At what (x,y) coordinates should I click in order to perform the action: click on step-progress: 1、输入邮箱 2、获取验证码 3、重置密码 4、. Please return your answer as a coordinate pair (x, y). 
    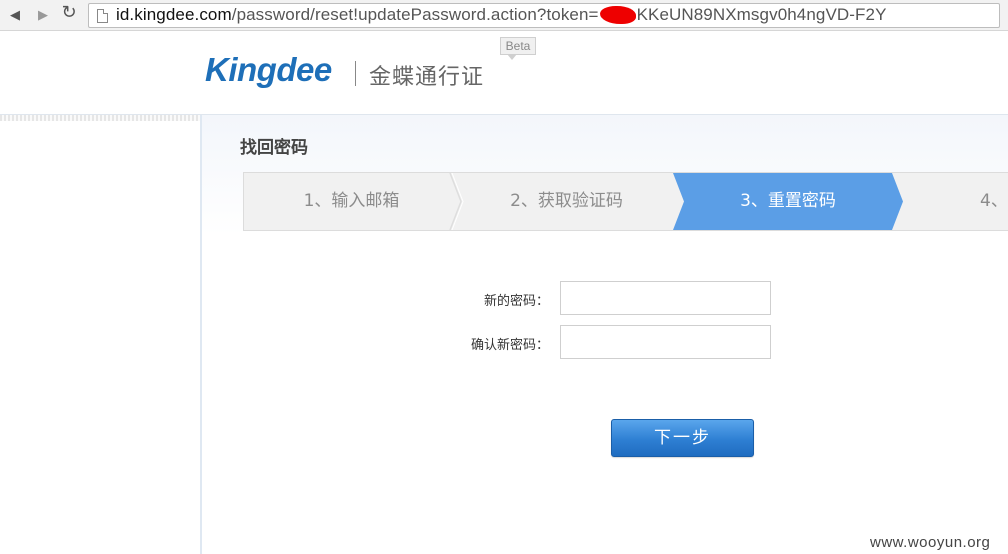
    Looking at the image, I should click on (625, 201).